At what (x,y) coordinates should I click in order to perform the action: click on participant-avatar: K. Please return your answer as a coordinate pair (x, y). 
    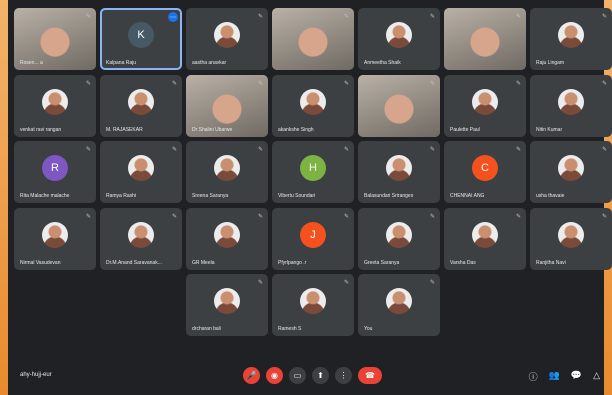
    Looking at the image, I should click on (141, 35).